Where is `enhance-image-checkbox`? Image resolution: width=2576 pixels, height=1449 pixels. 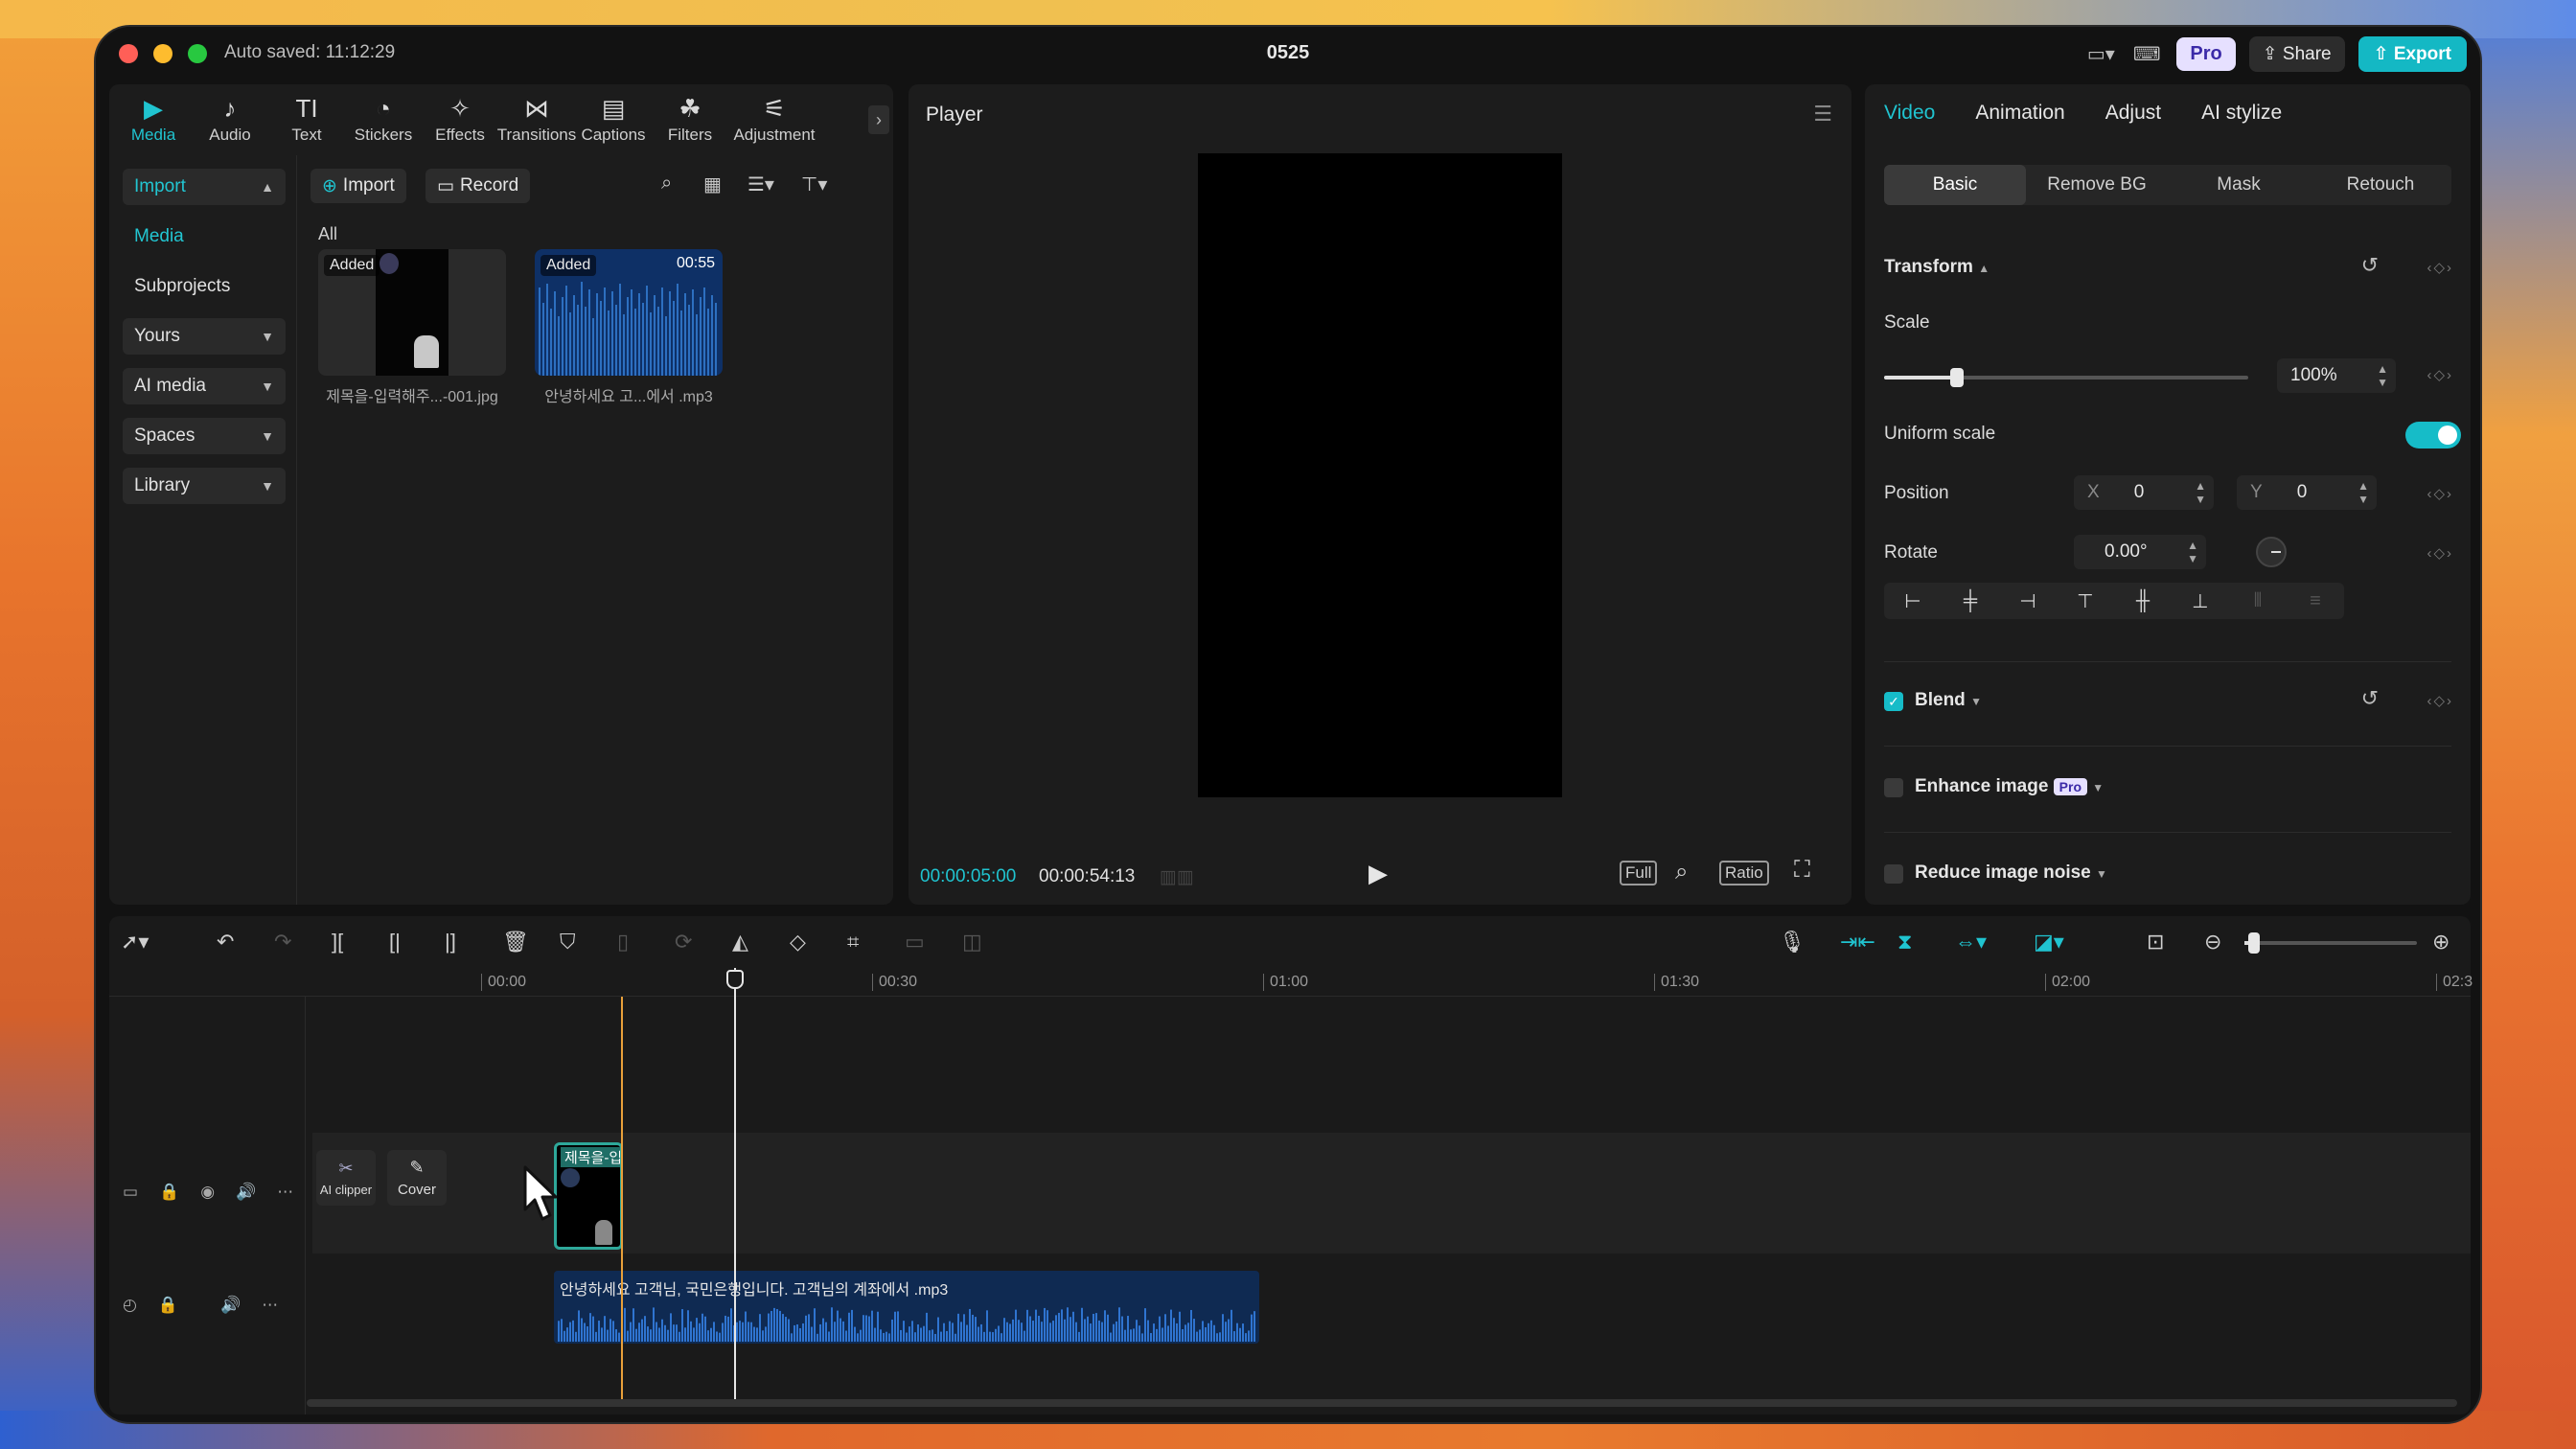 enhance-image-checkbox is located at coordinates (1893, 787).